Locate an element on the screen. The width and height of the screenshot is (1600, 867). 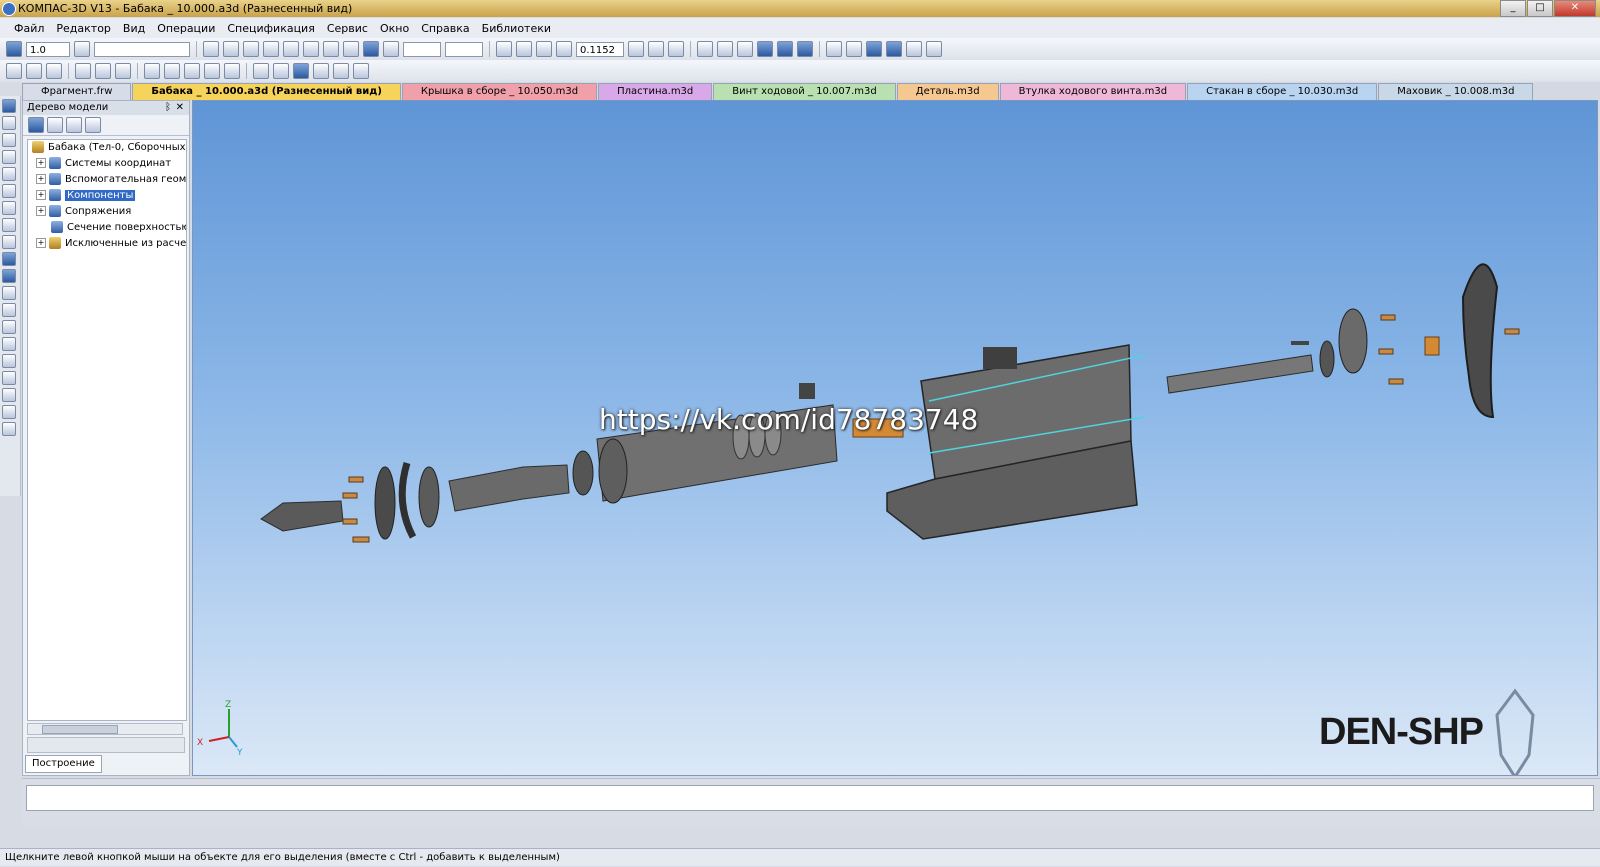
section-icon is located at coordinates (894, 49).